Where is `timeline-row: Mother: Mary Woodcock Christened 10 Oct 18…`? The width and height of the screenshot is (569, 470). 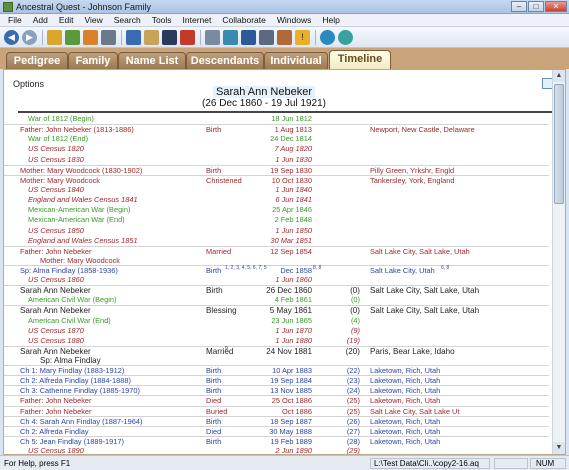
timeline-row: Mother: Mary Woodcock Christened 10 Oct 18… is located at coordinates (276, 179).